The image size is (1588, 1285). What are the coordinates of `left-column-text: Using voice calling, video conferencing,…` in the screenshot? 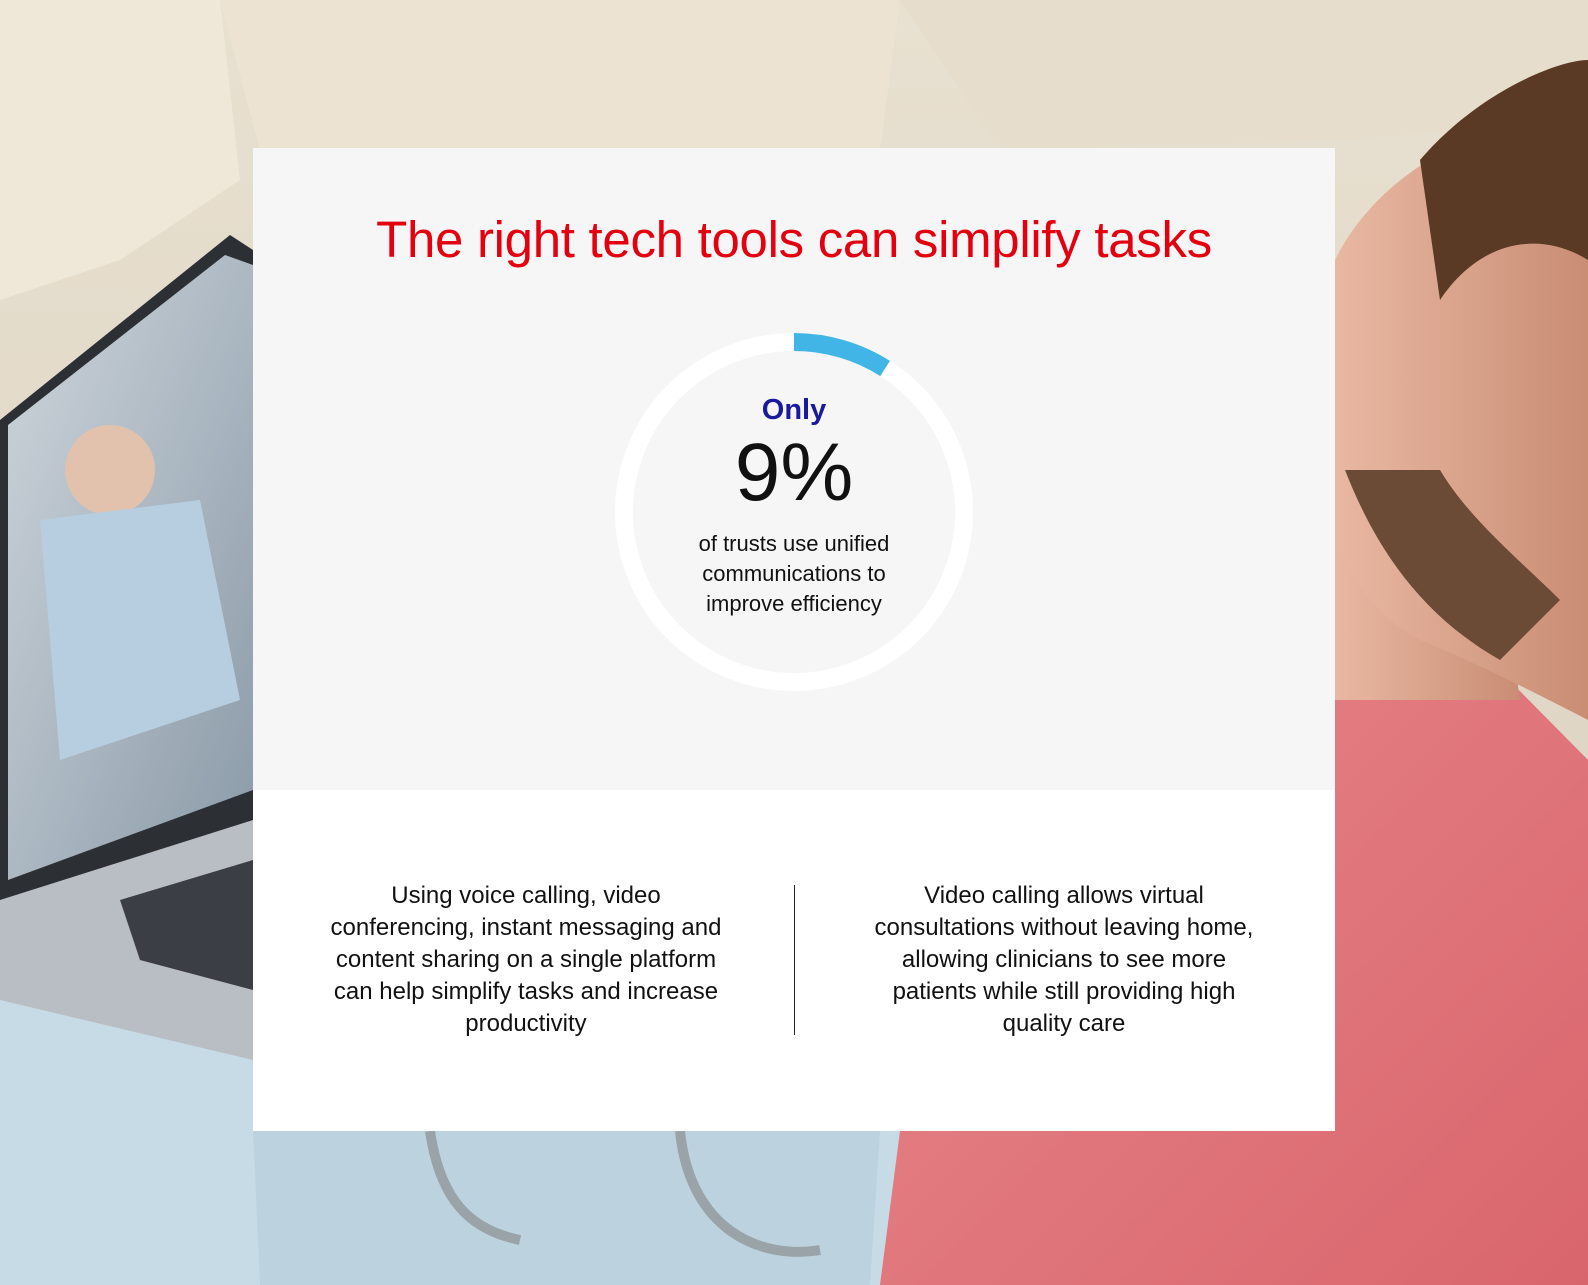 It's located at (526, 959).